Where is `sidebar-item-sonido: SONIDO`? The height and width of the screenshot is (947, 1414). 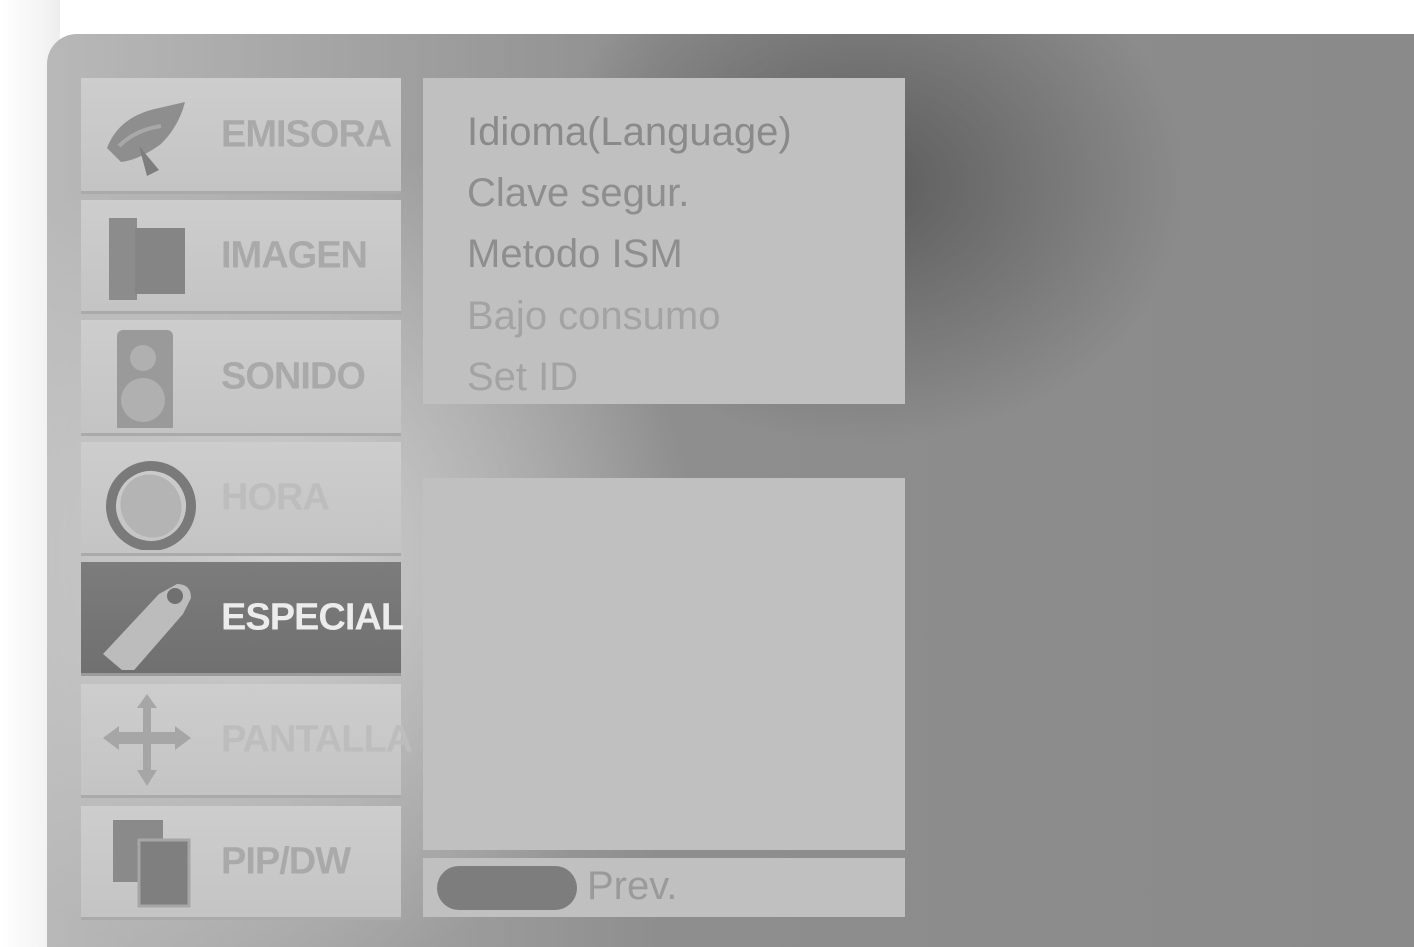 sidebar-item-sonido: SONIDO is located at coordinates (241, 378).